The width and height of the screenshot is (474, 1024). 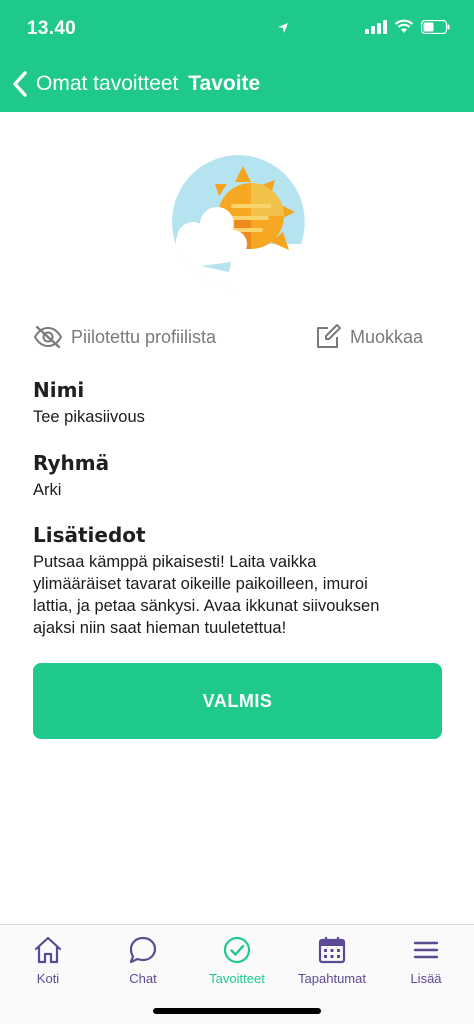 I want to click on tab-label: Lisää, so click(x=426, y=978).